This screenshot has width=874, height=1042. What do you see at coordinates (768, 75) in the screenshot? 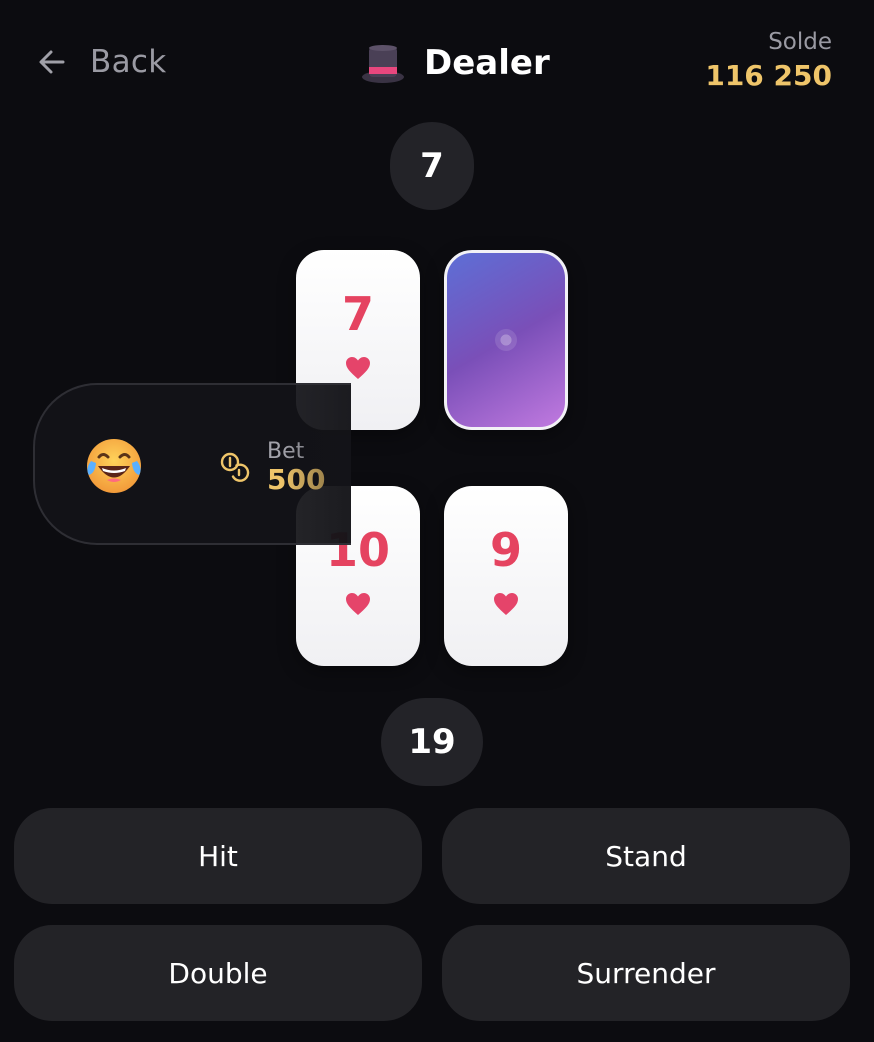
I see `balance-value: 116 250` at bounding box center [768, 75].